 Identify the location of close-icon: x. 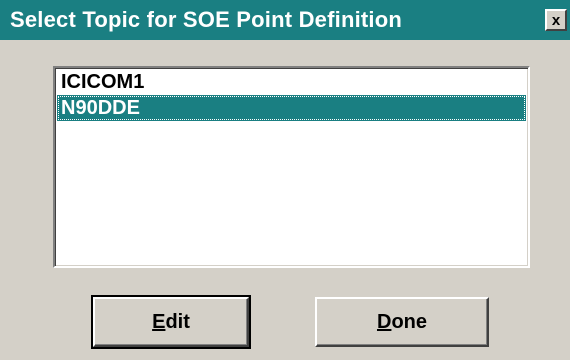
(556, 20).